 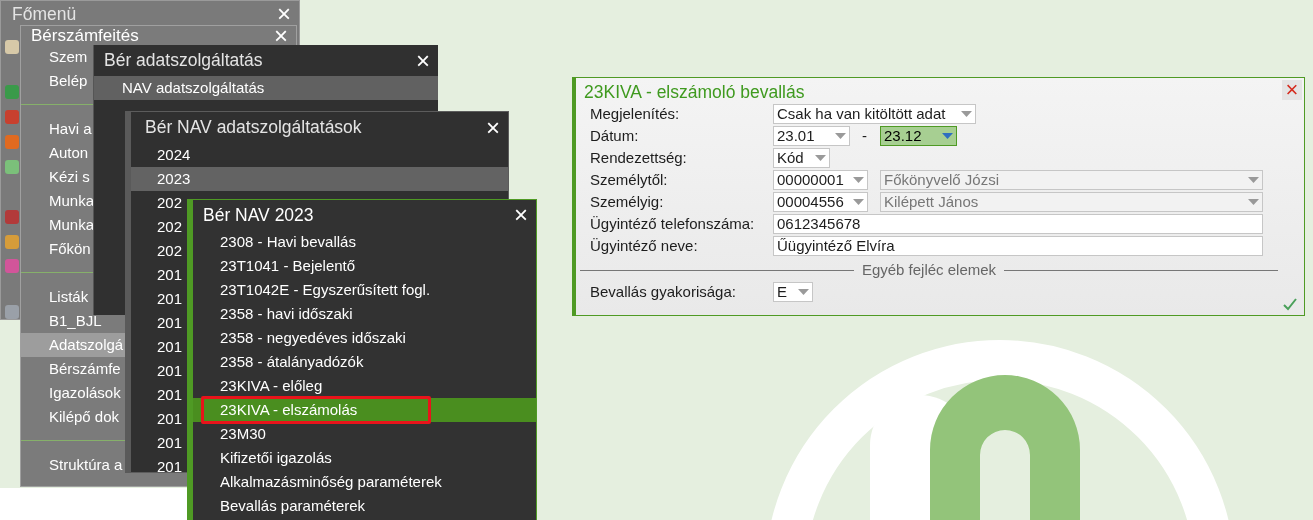 What do you see at coordinates (364, 506) in the screenshot?
I see `menu-item: Bevallás paraméterek` at bounding box center [364, 506].